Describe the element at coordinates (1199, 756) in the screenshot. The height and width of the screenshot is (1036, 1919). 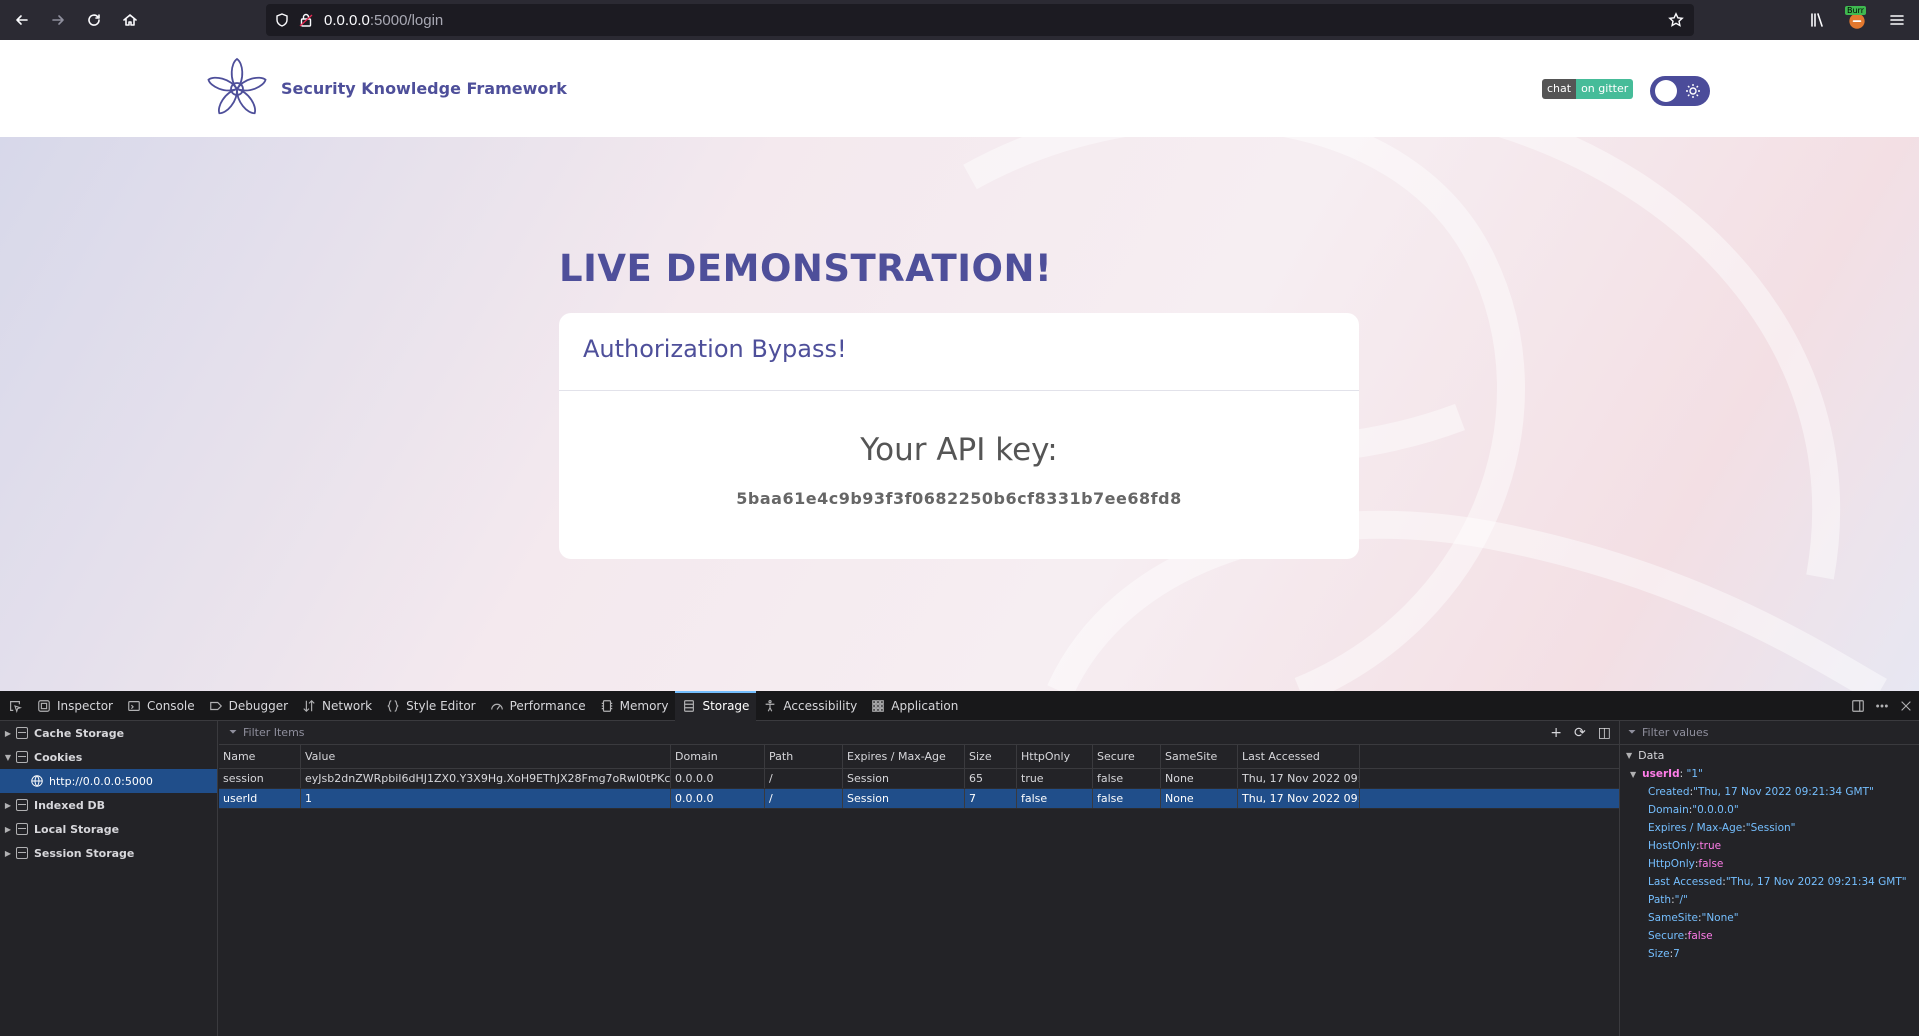
I see `column-header-samesite: SameSite` at that location.